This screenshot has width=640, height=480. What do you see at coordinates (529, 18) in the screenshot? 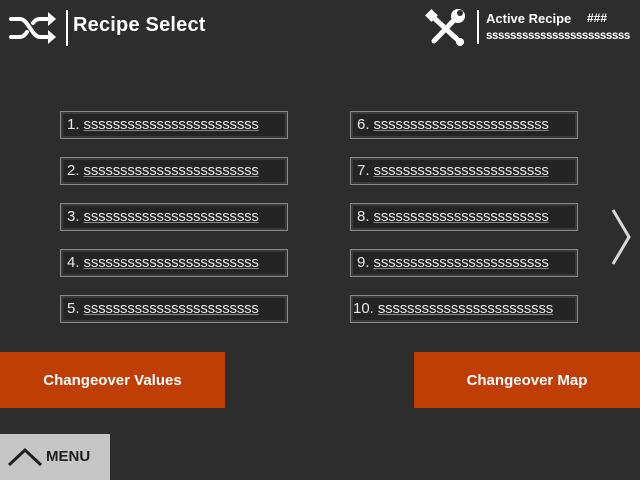
I see `active-recipe-label: Active Recipe` at bounding box center [529, 18].